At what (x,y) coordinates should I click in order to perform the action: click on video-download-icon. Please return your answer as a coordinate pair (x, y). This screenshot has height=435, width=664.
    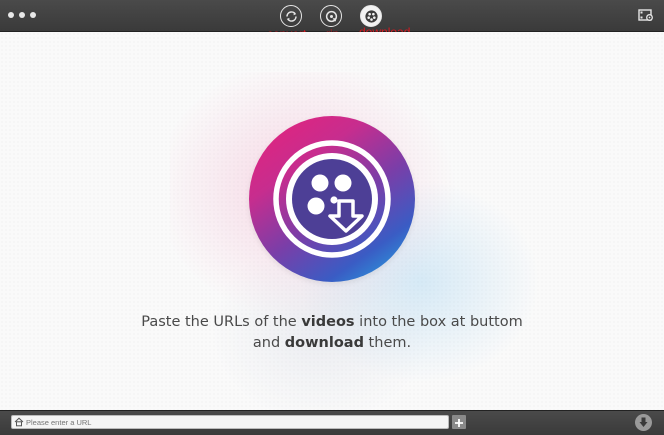
    Looking at the image, I should click on (332, 199).